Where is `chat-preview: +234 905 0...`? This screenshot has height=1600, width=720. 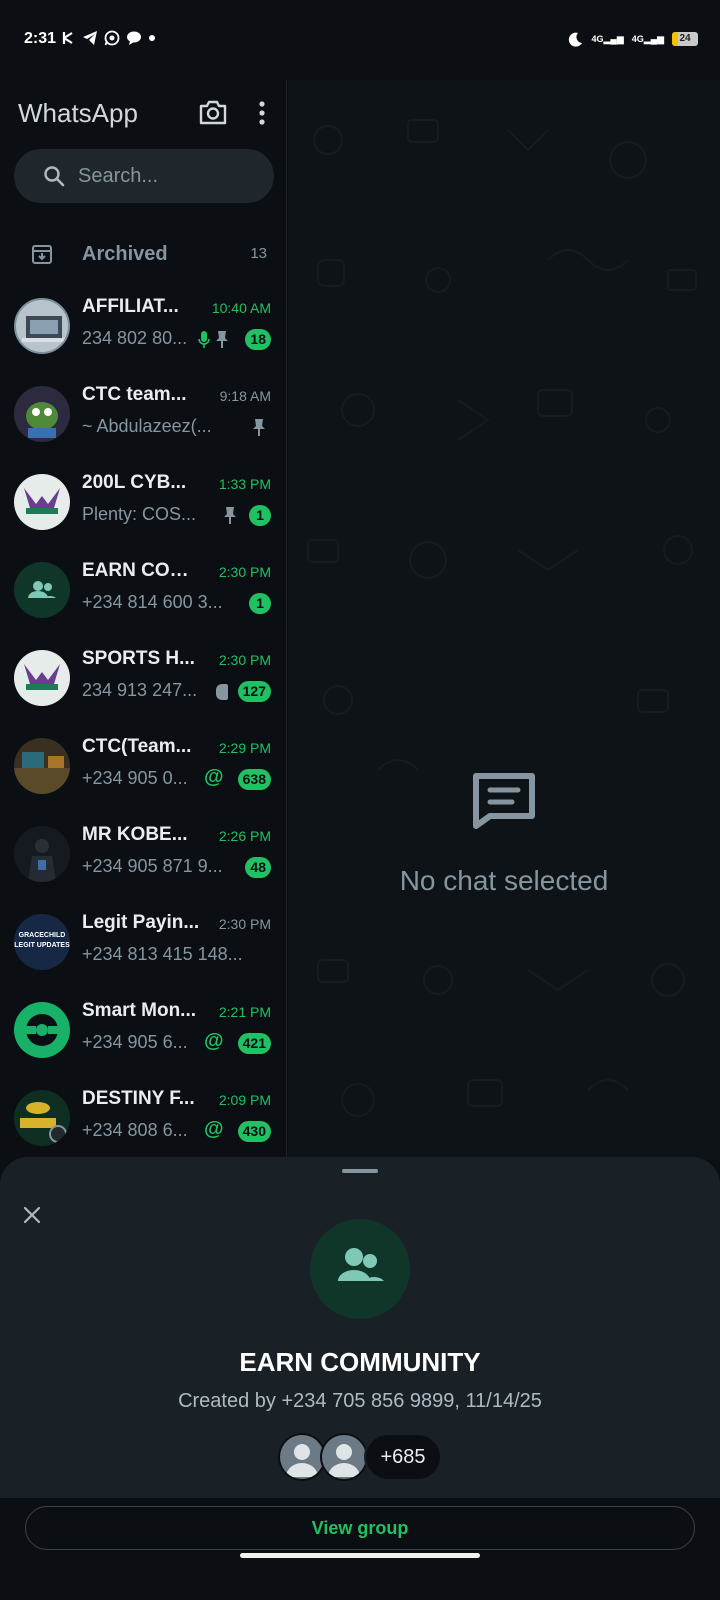
chat-preview: +234 905 0... is located at coordinates (135, 778).